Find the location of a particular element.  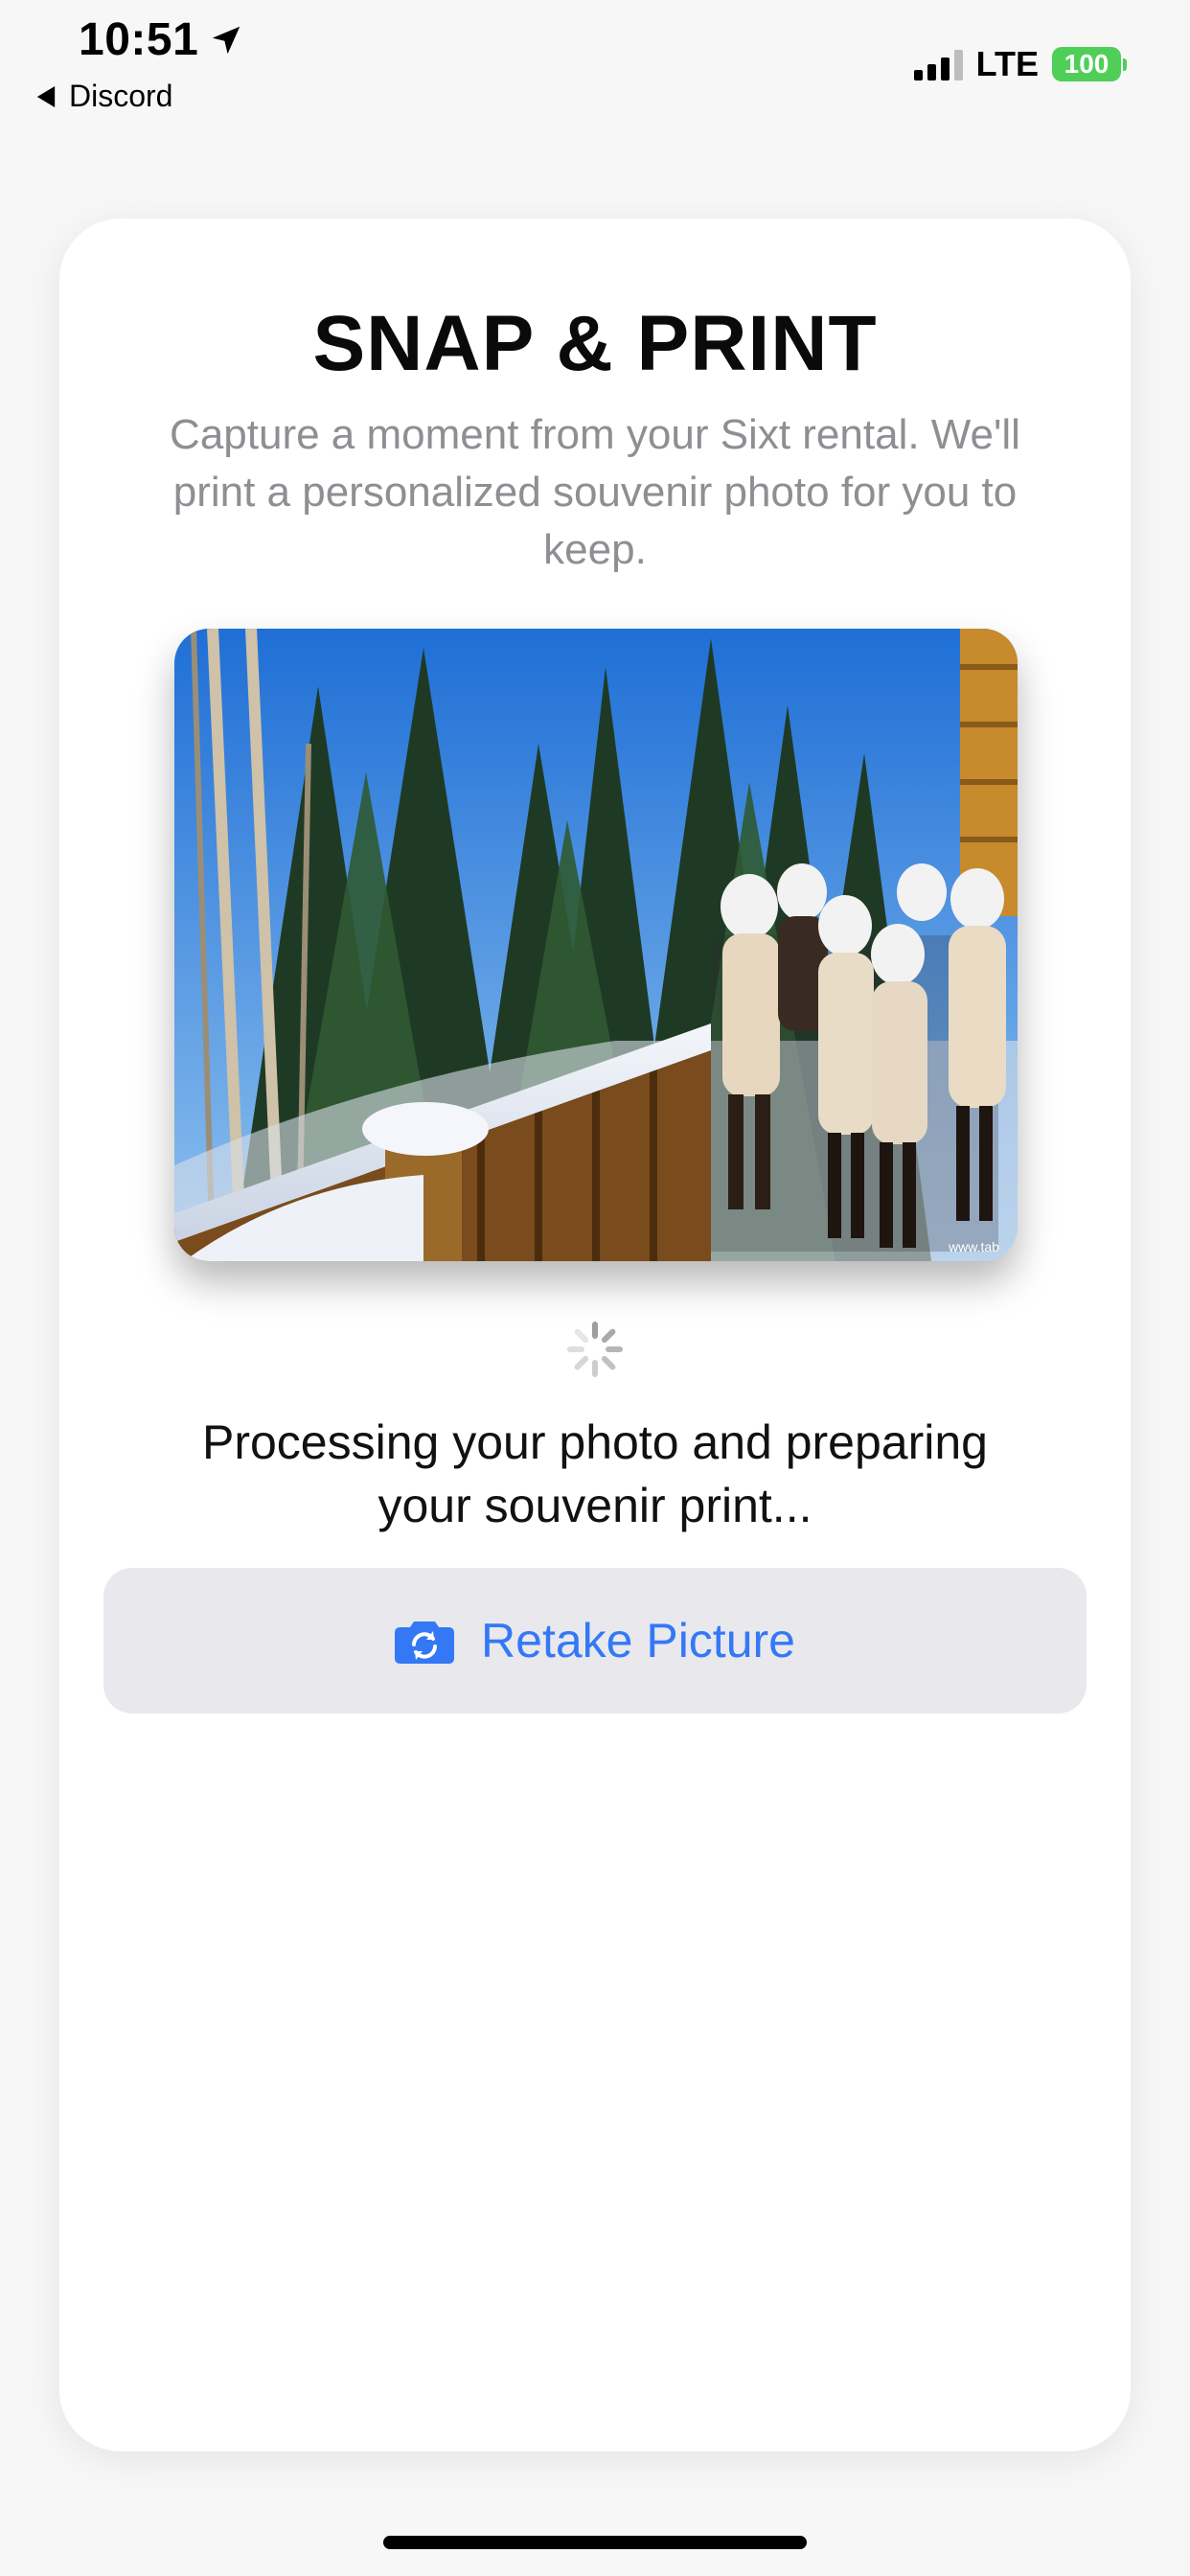

cellular-signal-icon is located at coordinates (938, 64).